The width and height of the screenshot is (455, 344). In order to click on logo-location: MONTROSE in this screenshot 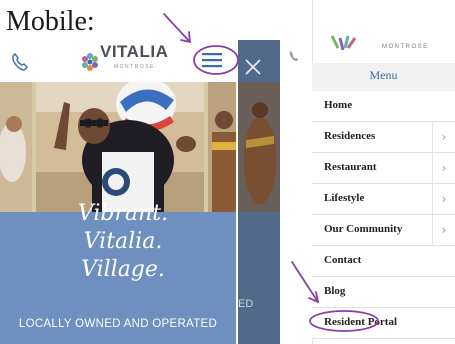, I will do `click(134, 67)`.